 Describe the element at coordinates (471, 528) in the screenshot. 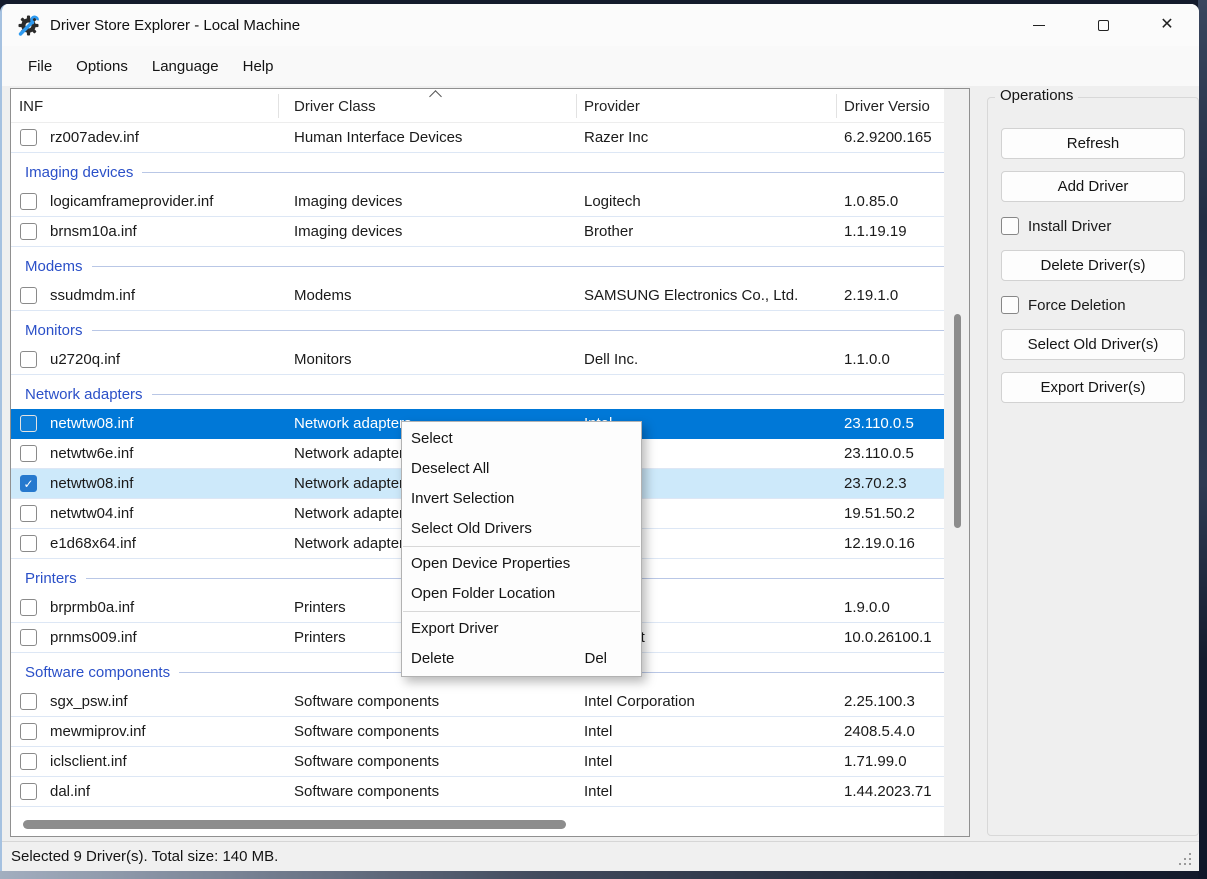

I see `menu-item-label: Select Old Drivers` at that location.